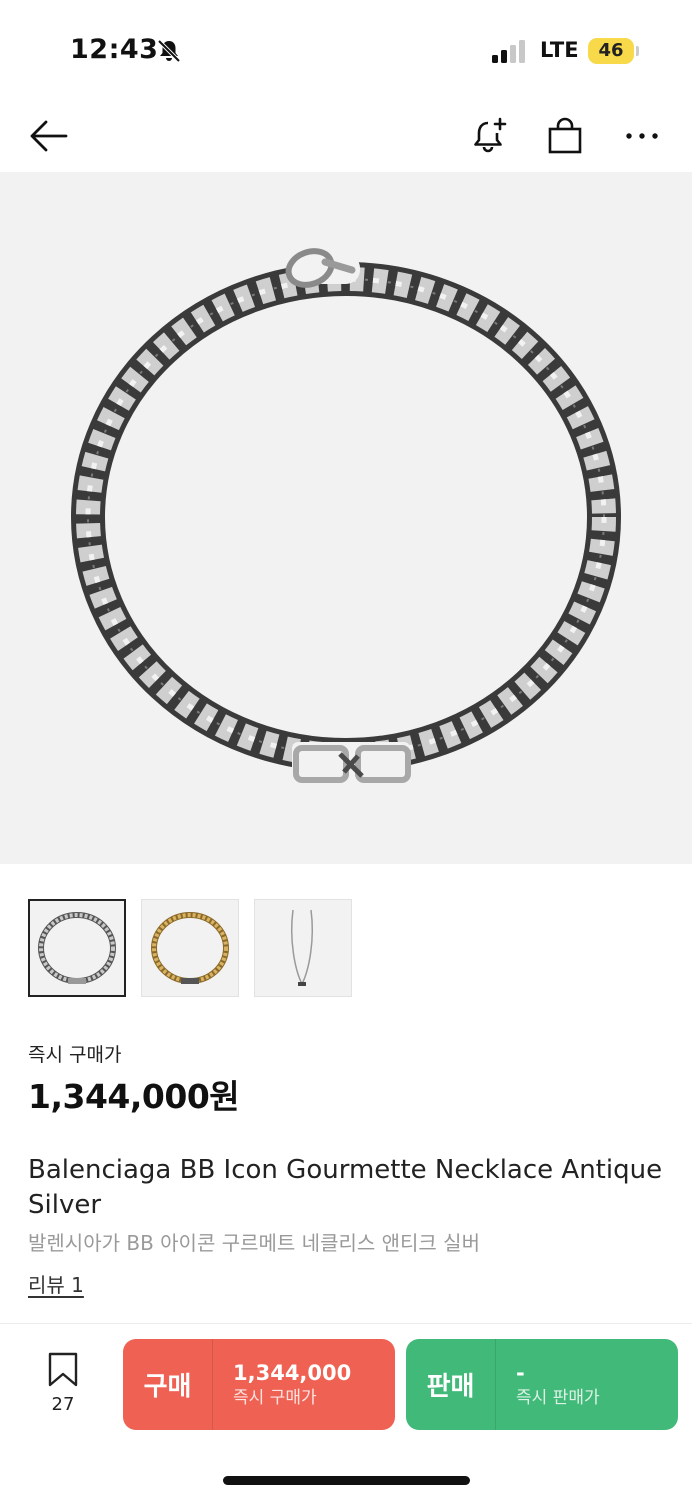 This screenshot has height=1500, width=692. Describe the element at coordinates (346, 1480) in the screenshot. I see `home-indicator` at that location.